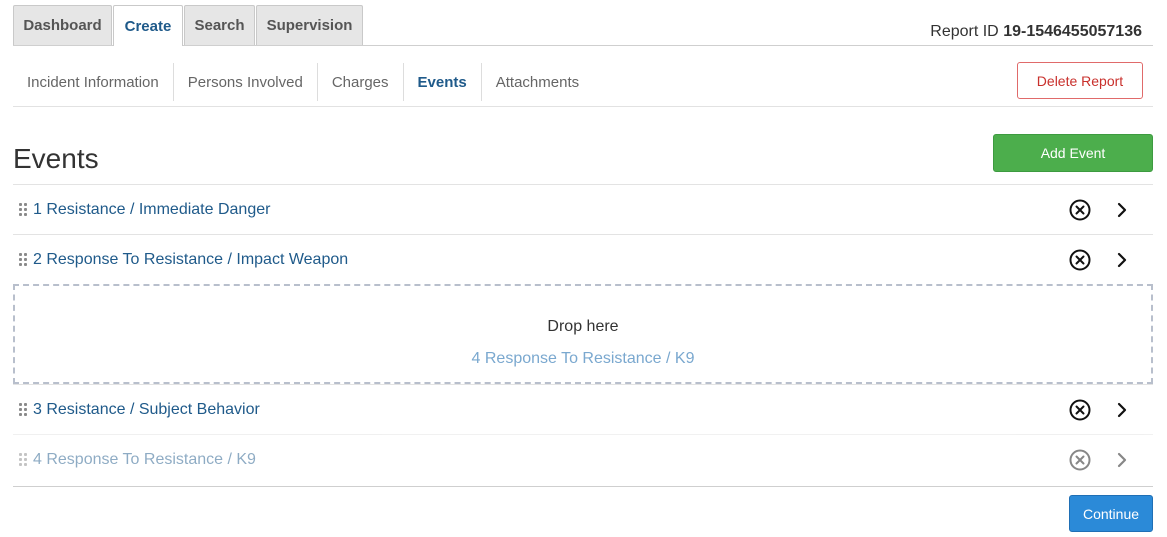  Describe the element at coordinates (93, 82) in the screenshot. I see `subnav-incident-information: Incident Information` at that location.